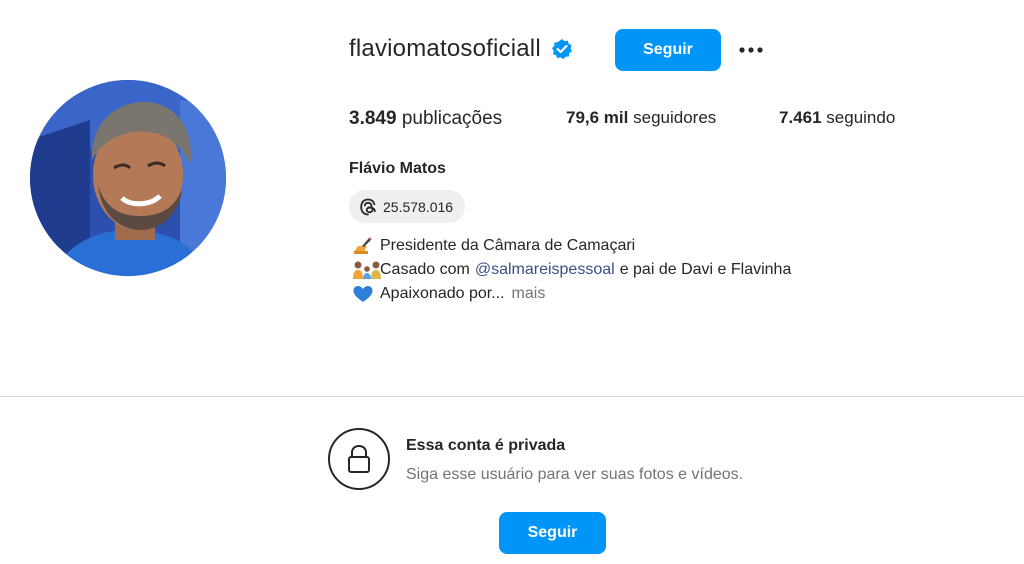 The image size is (1024, 564). Describe the element at coordinates (359, 459) in the screenshot. I see `lock-icon` at that location.